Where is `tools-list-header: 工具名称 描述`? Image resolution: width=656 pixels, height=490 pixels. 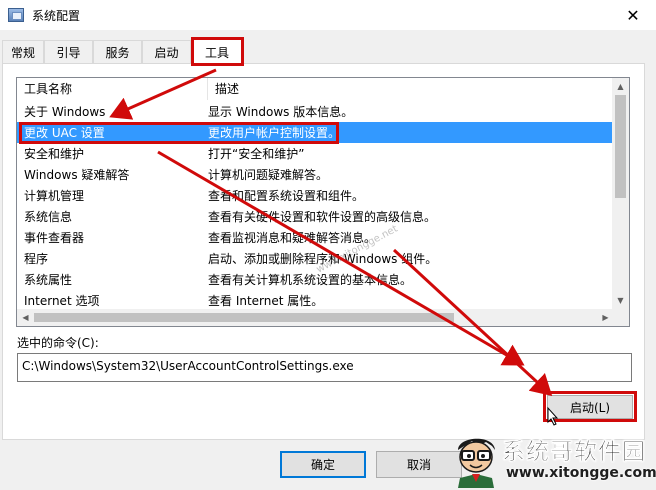 tools-list-header: 工具名称 描述 is located at coordinates (315, 89).